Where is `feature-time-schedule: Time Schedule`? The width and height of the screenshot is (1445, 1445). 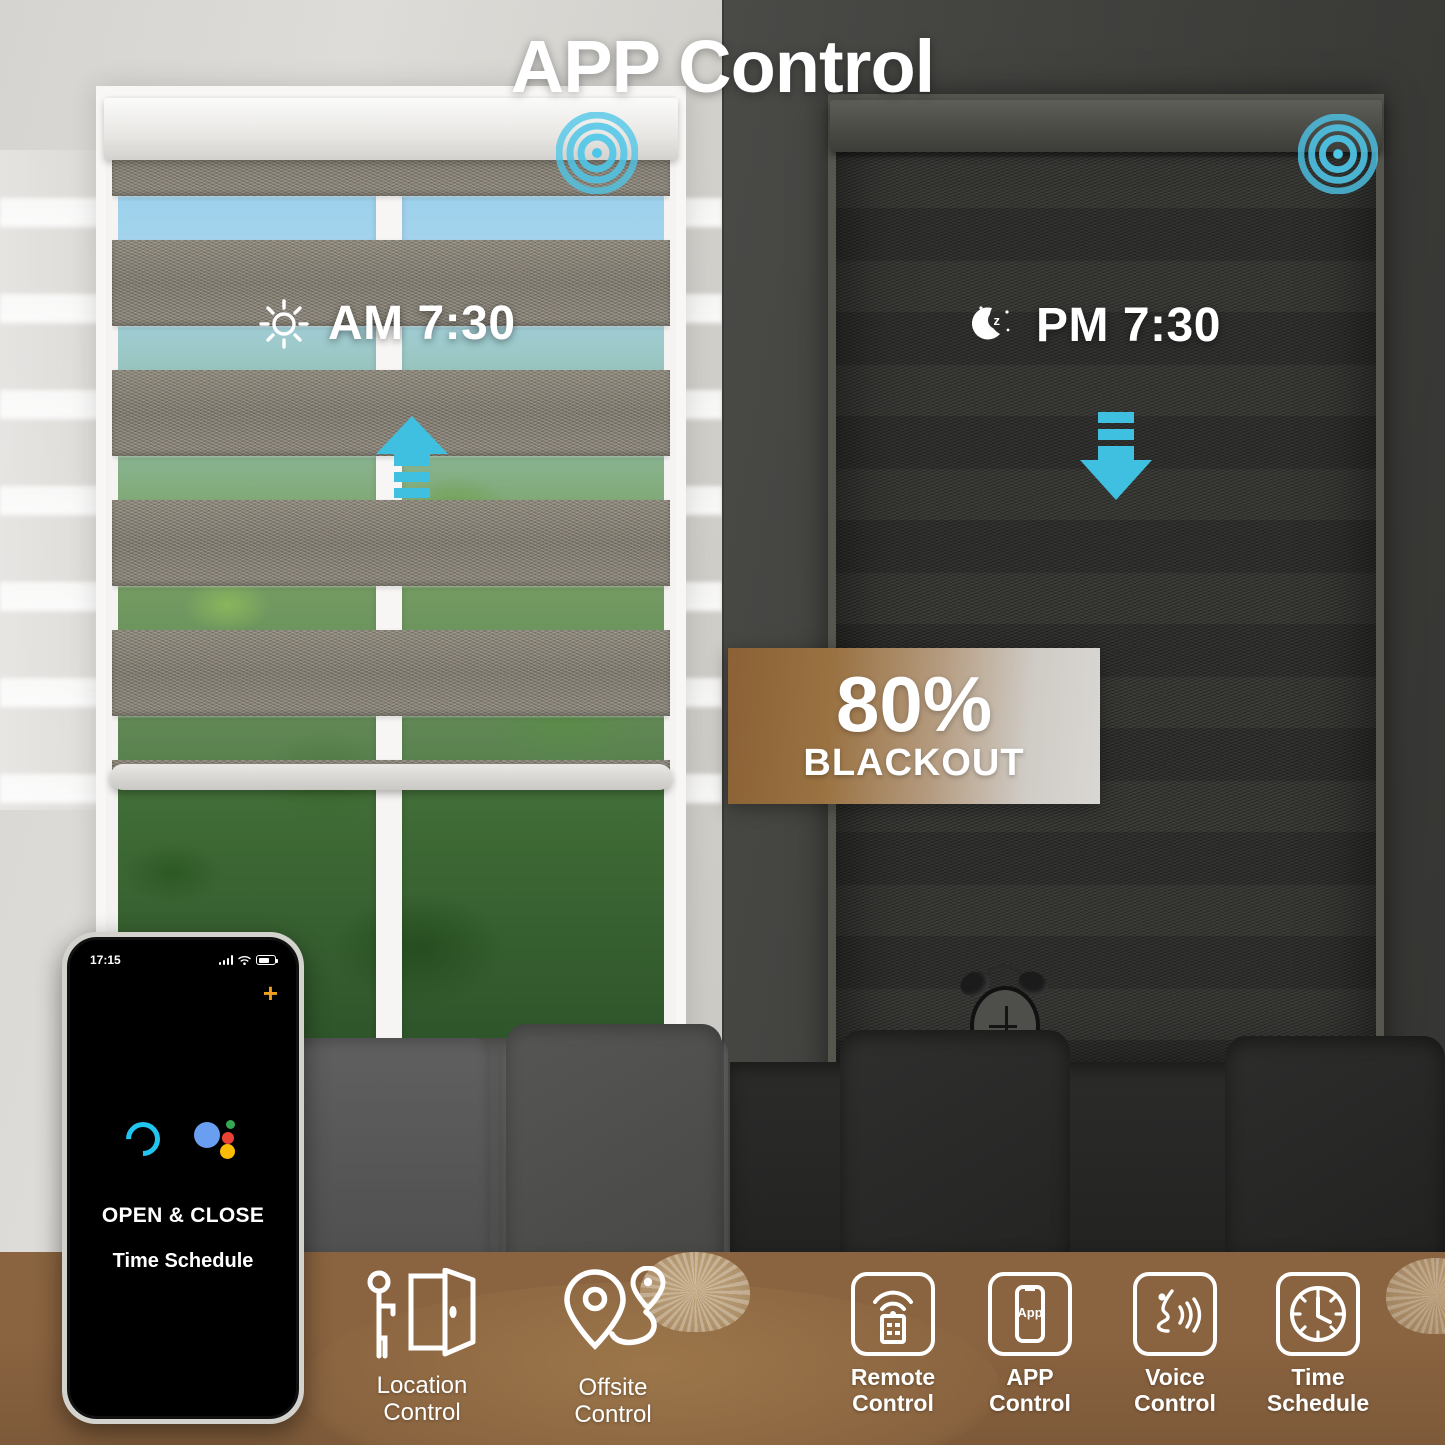 feature-time-schedule: Time Schedule is located at coordinates (1318, 1344).